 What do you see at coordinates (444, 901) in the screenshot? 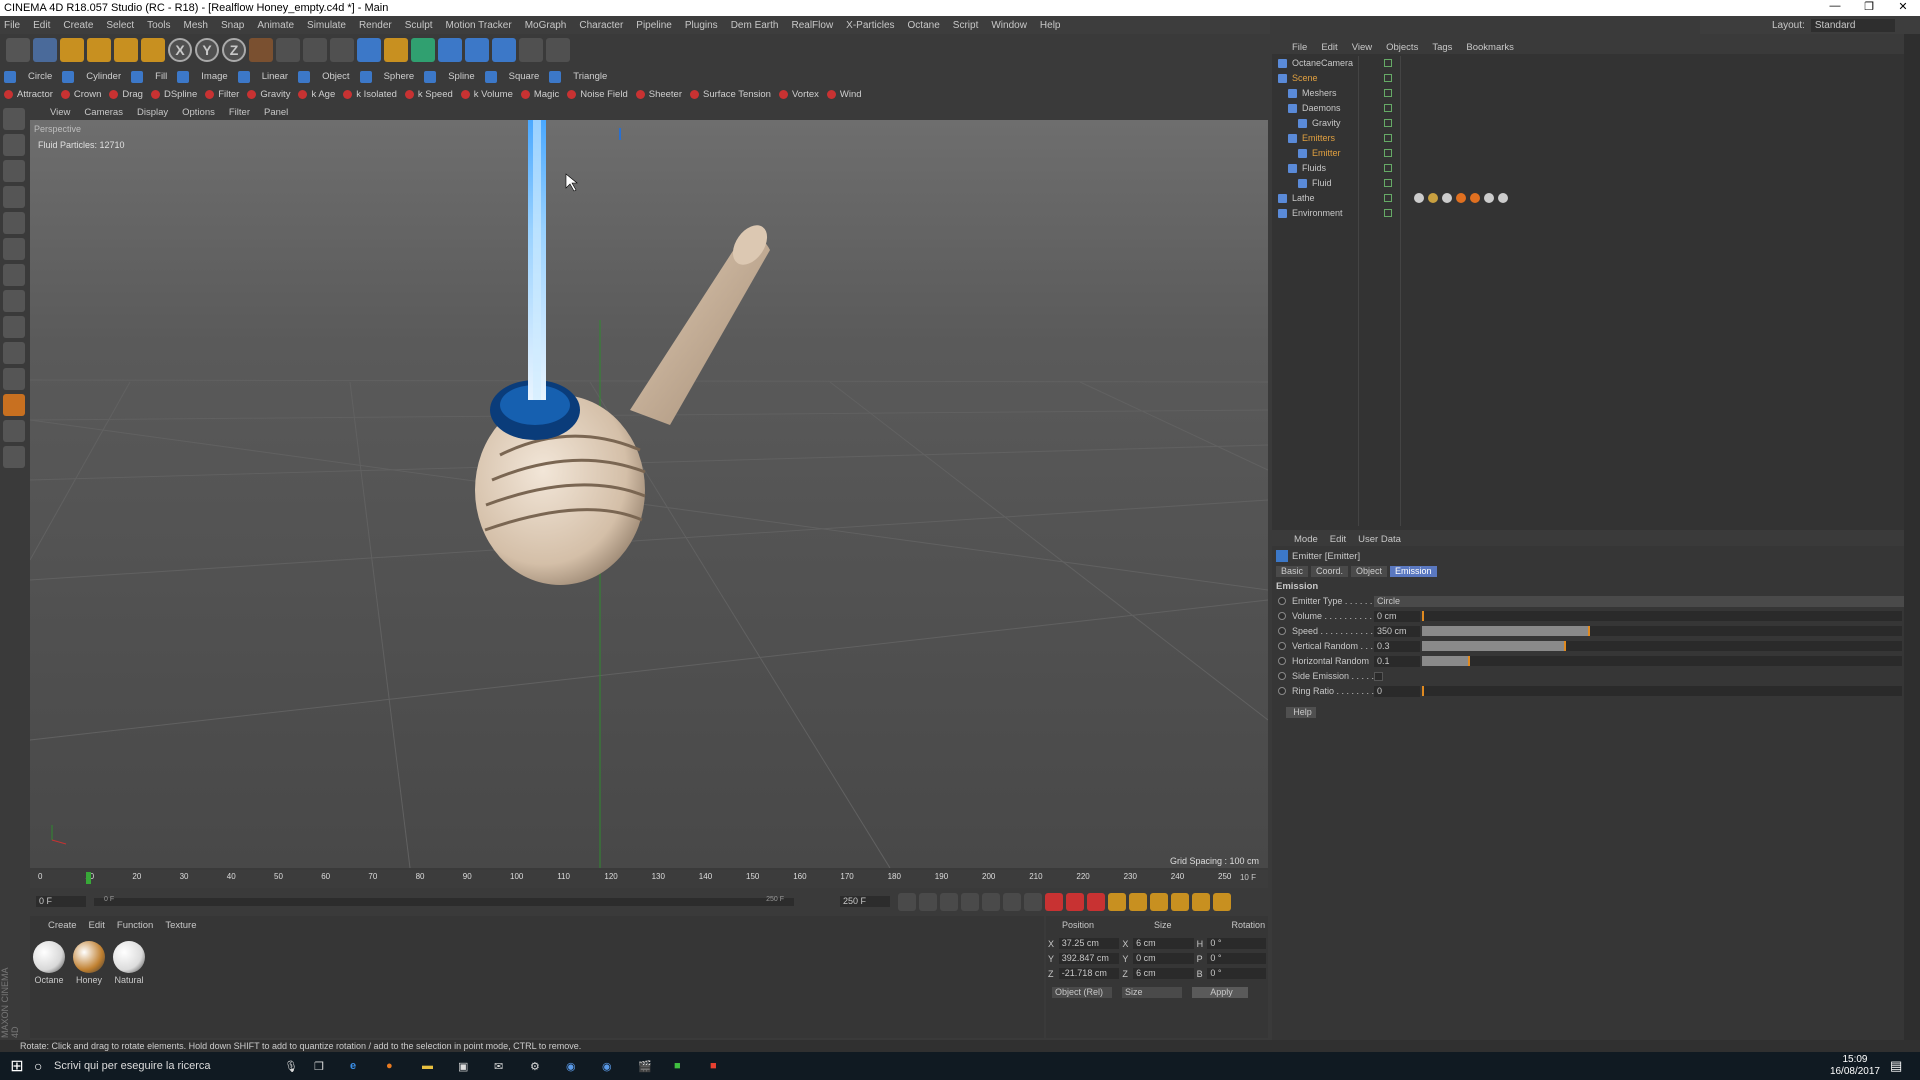
I see `frame-range-slider: 0 F 250 F` at bounding box center [444, 901].